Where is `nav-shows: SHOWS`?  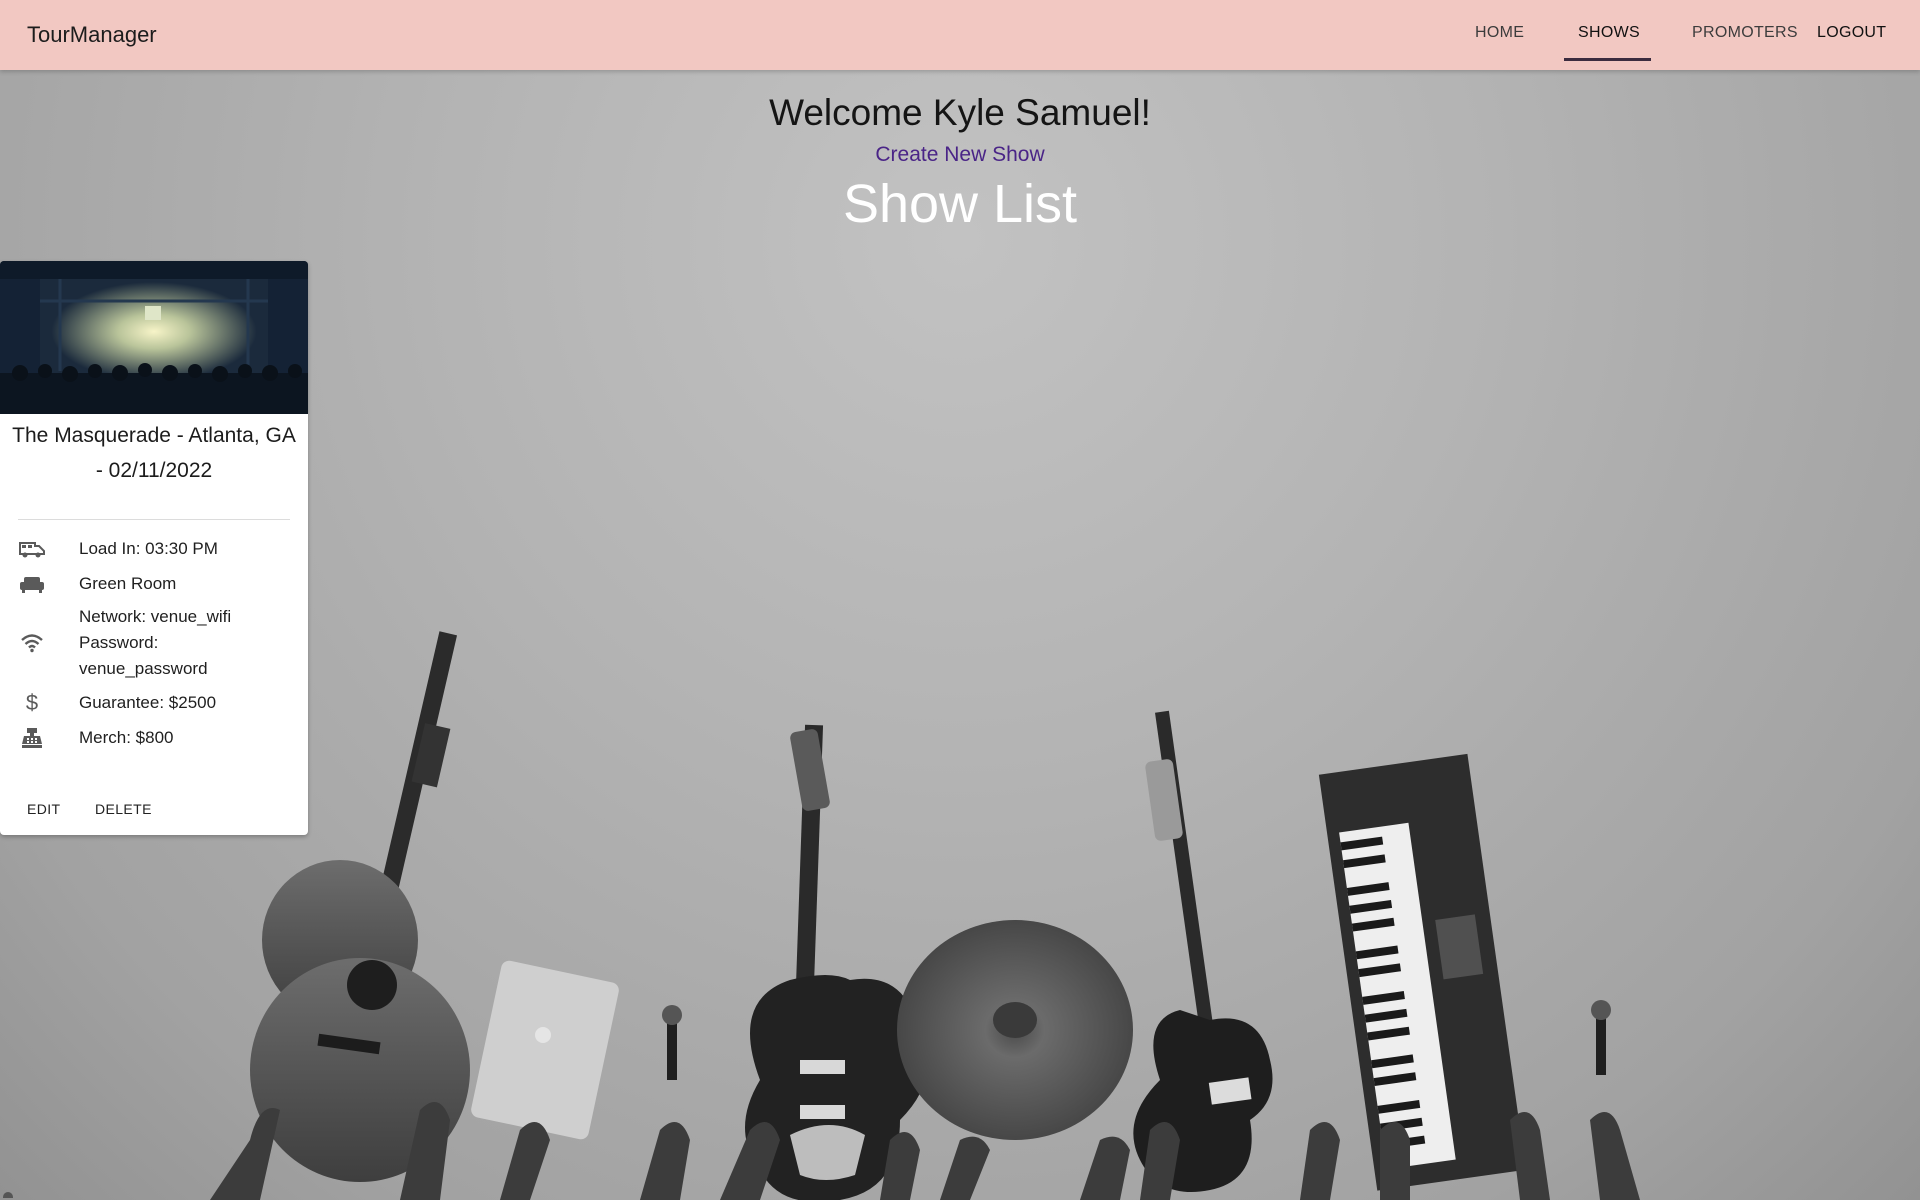 nav-shows: SHOWS is located at coordinates (1609, 33).